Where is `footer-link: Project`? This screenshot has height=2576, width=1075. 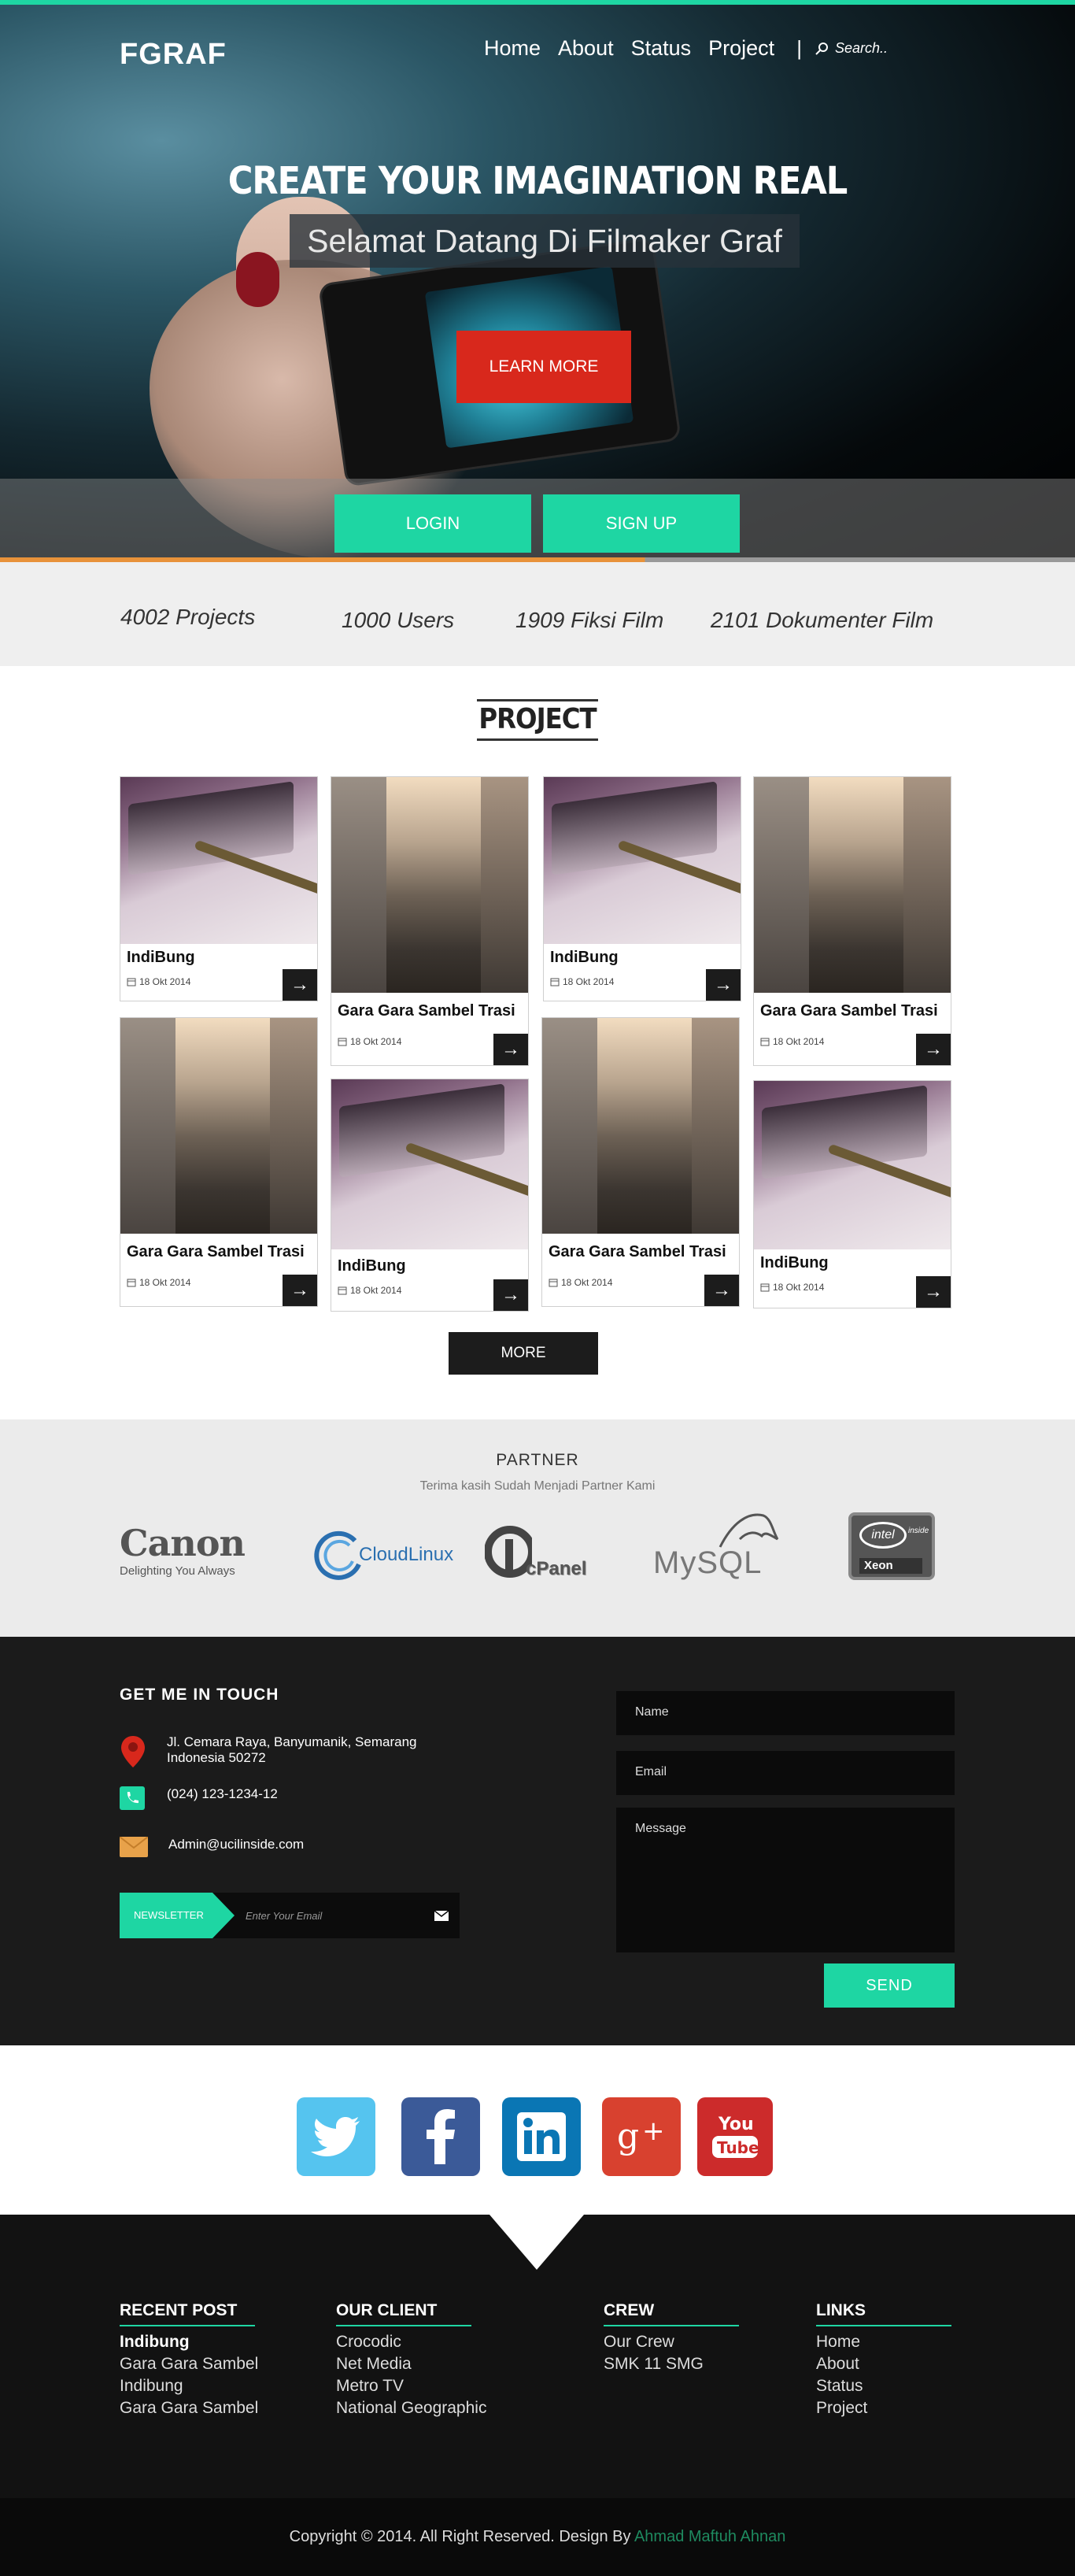 footer-link: Project is located at coordinates (883, 2408).